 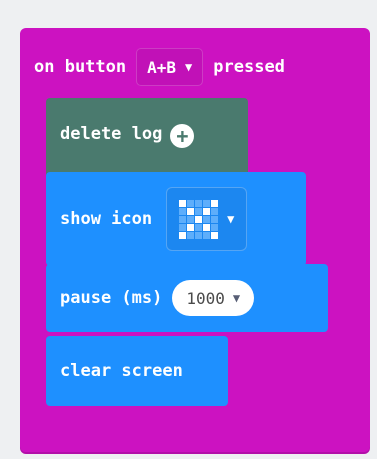 I want to click on pause-duration-input: 1000 ▼, so click(x=213, y=298).